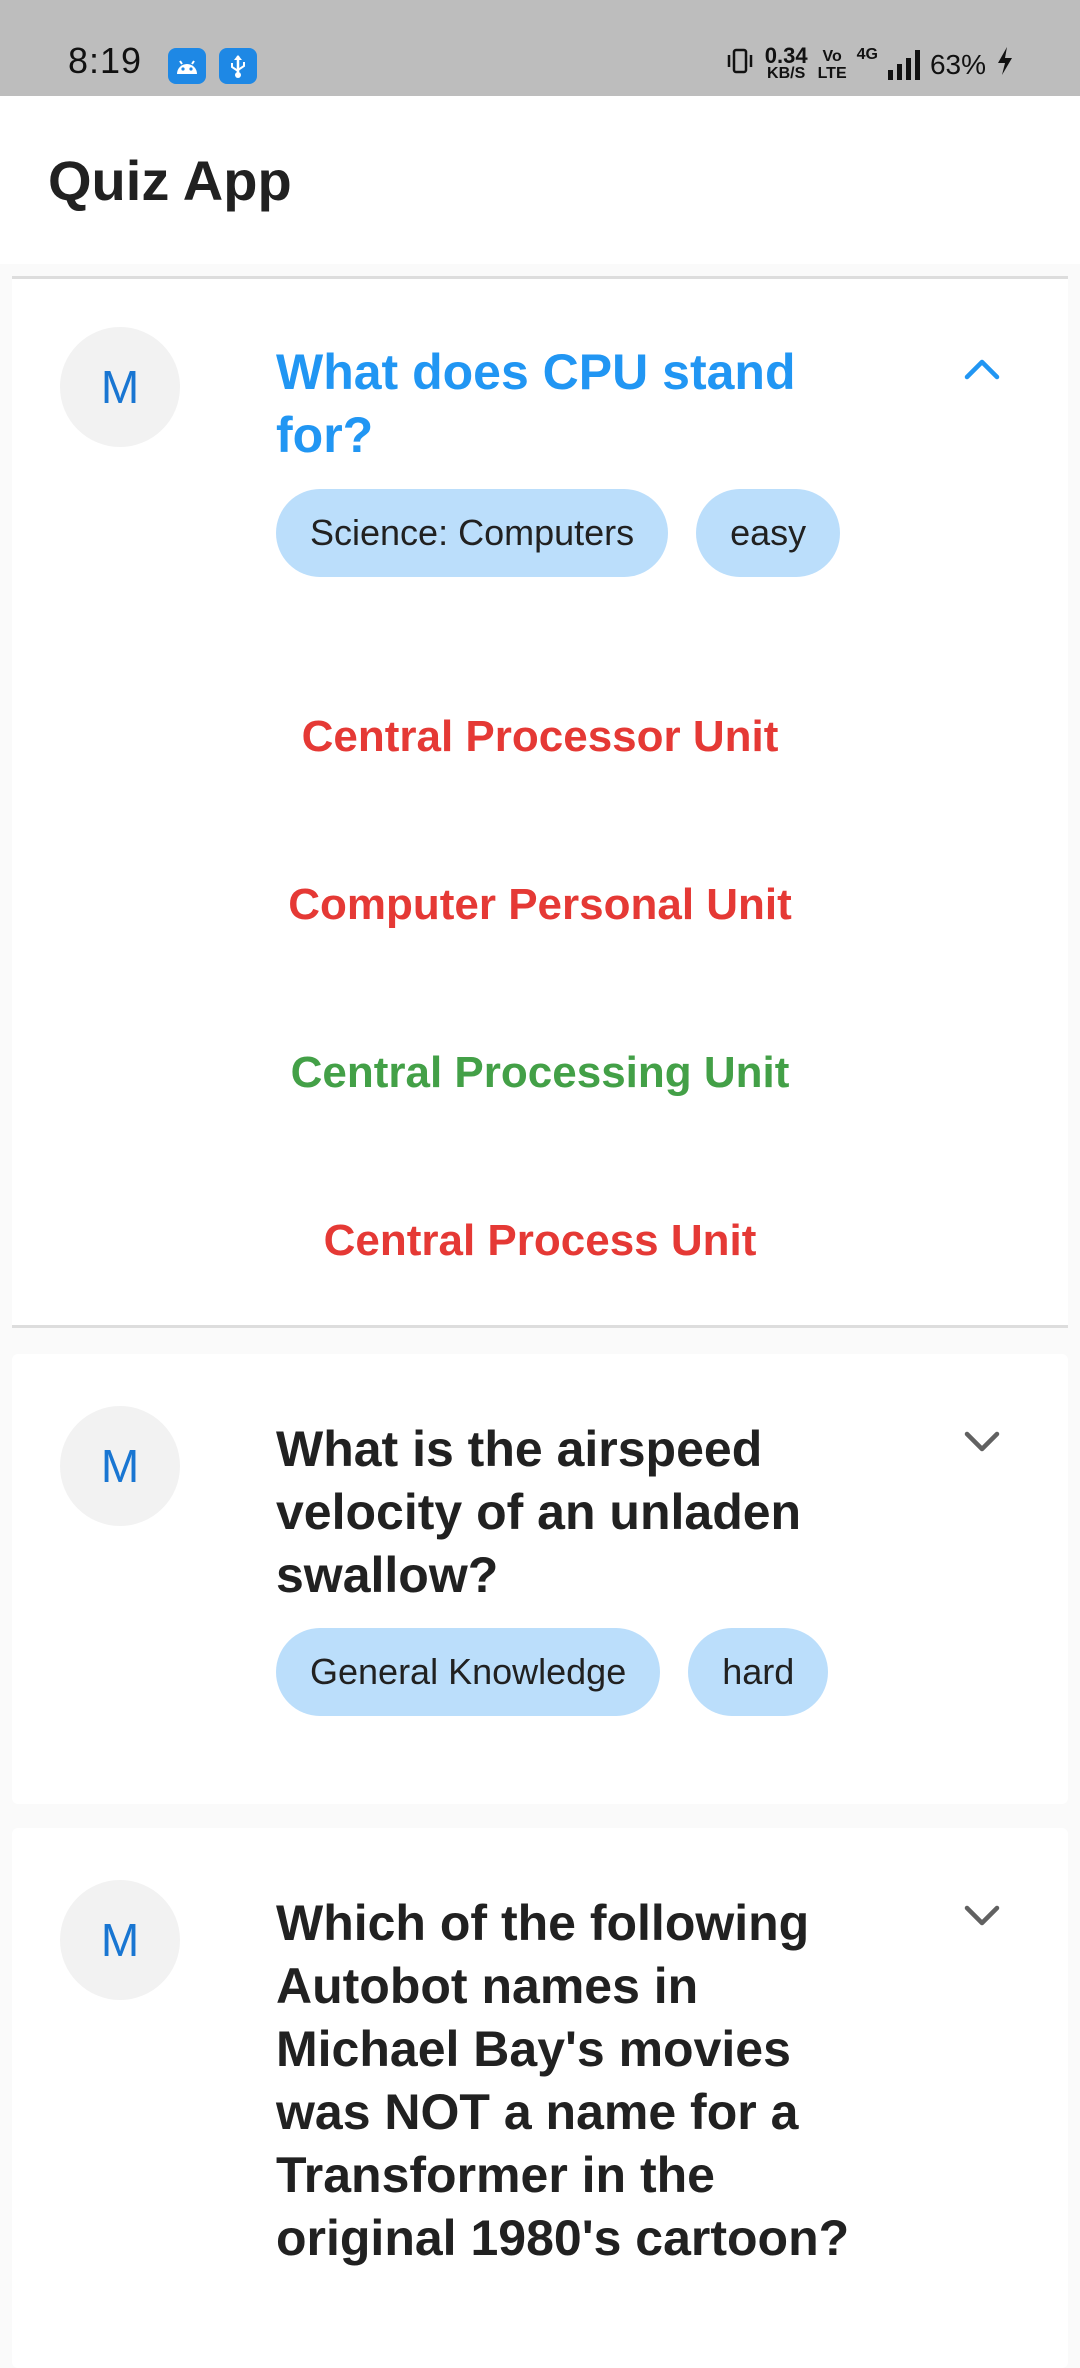  Describe the element at coordinates (903, 64) in the screenshot. I see `signal-icon` at that location.